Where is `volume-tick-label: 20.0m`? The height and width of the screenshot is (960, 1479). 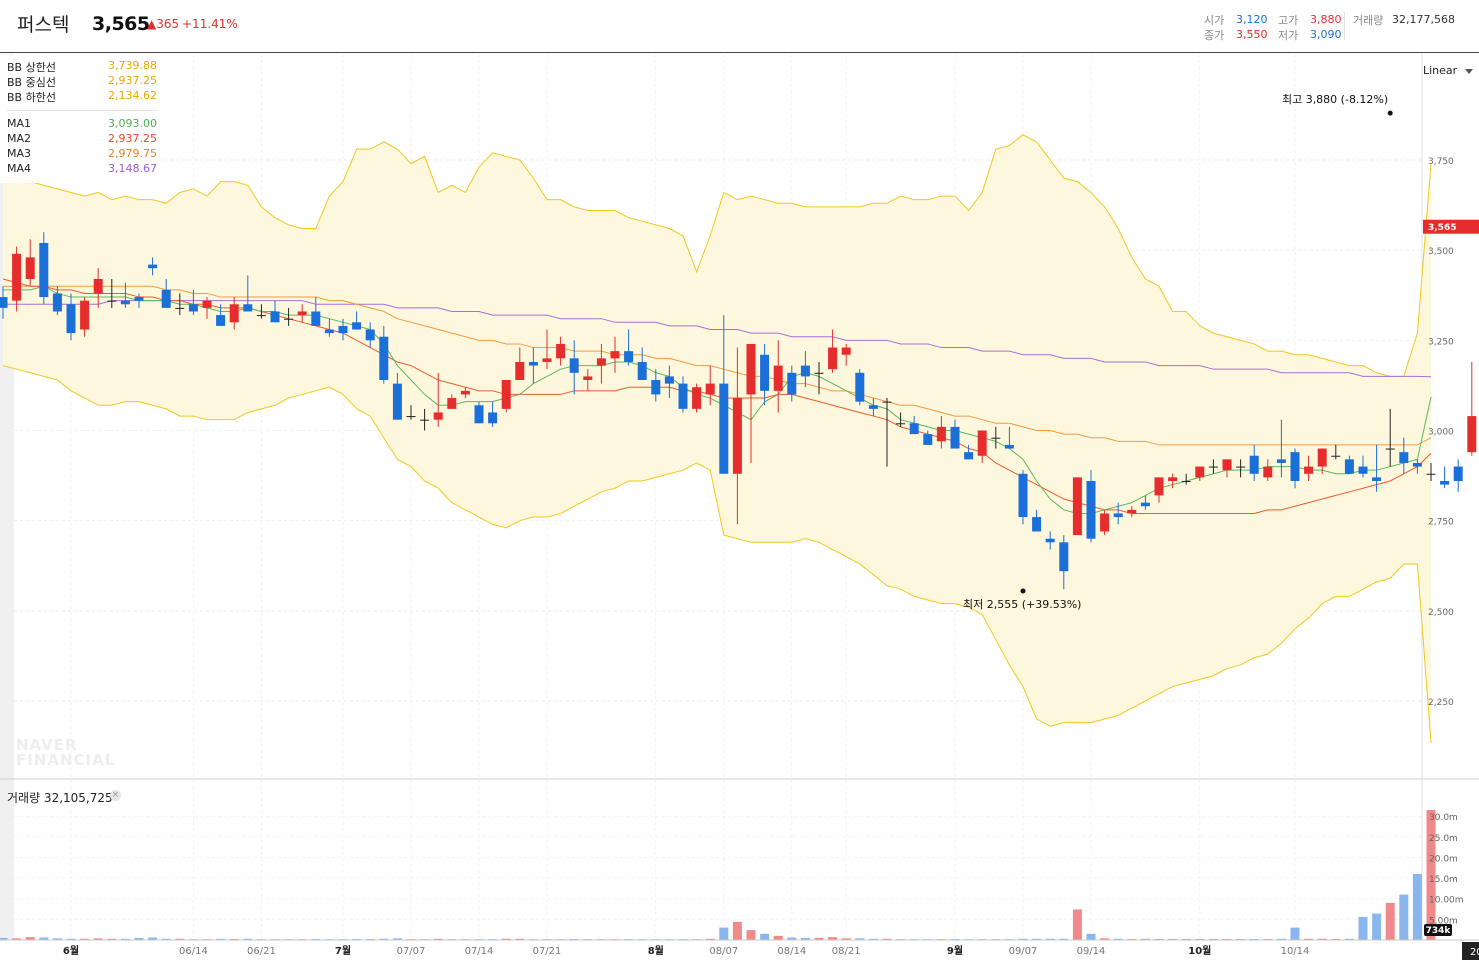 volume-tick-label: 20.0m is located at coordinates (1443, 859).